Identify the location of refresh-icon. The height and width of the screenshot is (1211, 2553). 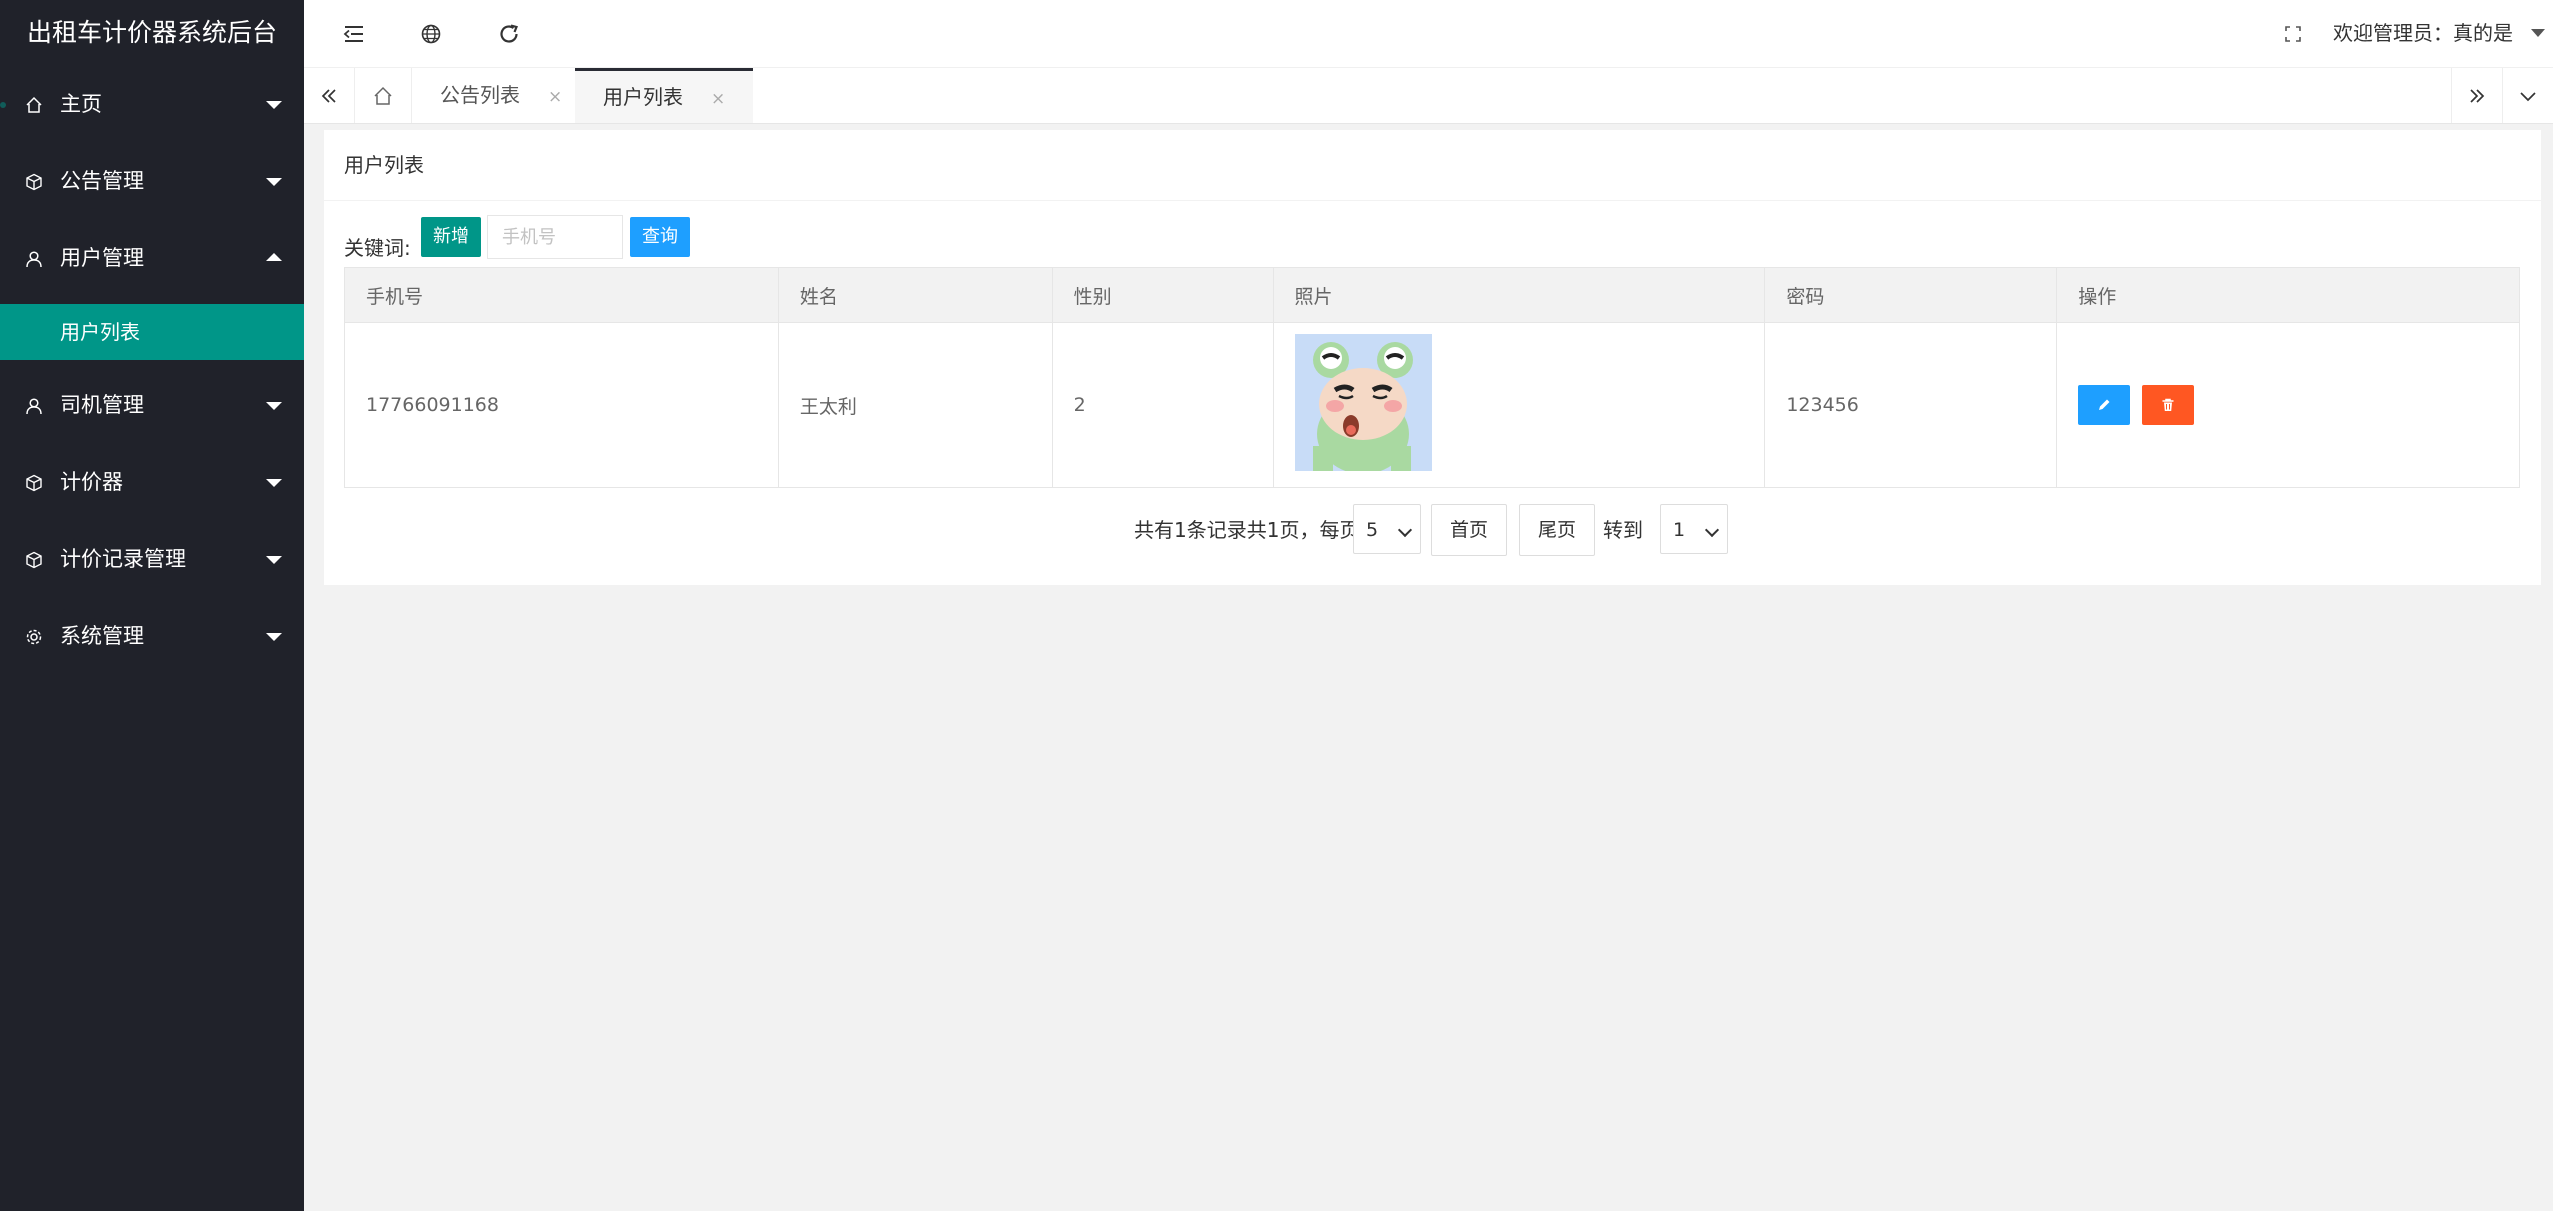
(509, 33).